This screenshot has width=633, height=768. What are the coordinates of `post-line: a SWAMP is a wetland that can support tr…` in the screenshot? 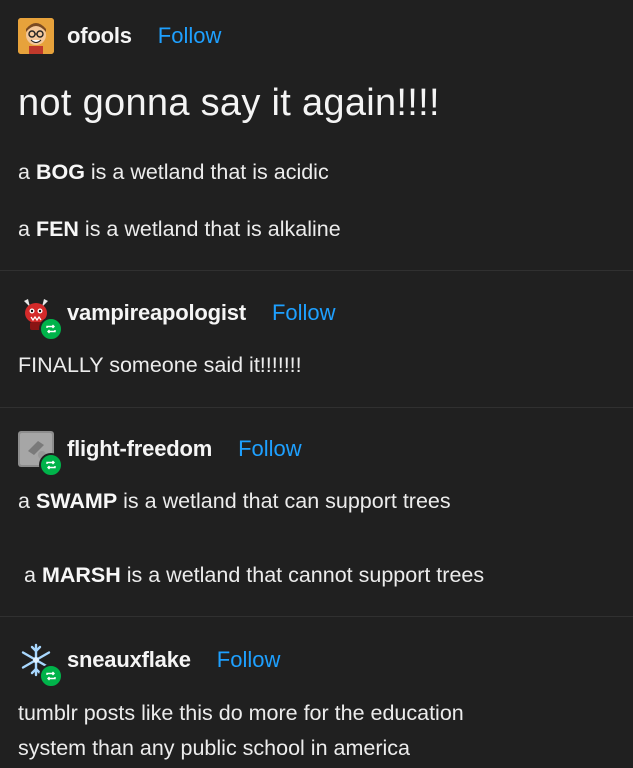 It's located at (234, 501).